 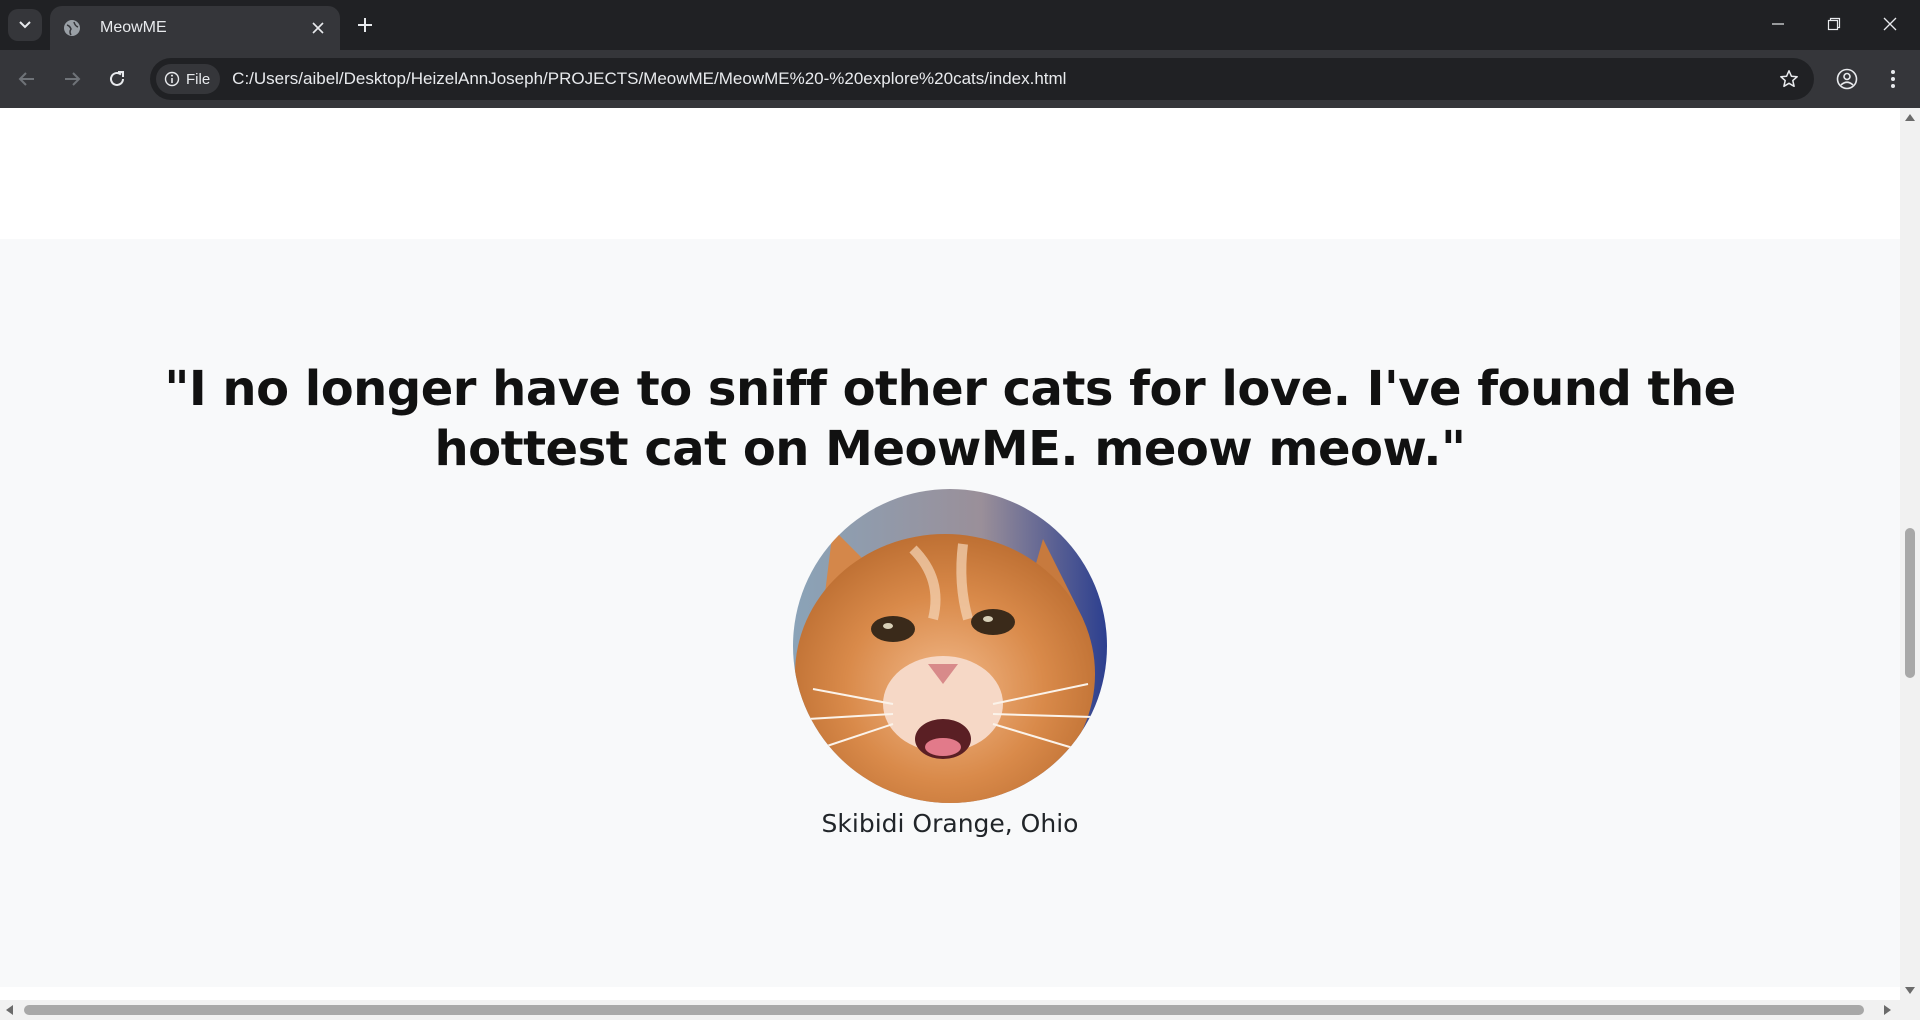 I want to click on reload-button, so click(x=117, y=79).